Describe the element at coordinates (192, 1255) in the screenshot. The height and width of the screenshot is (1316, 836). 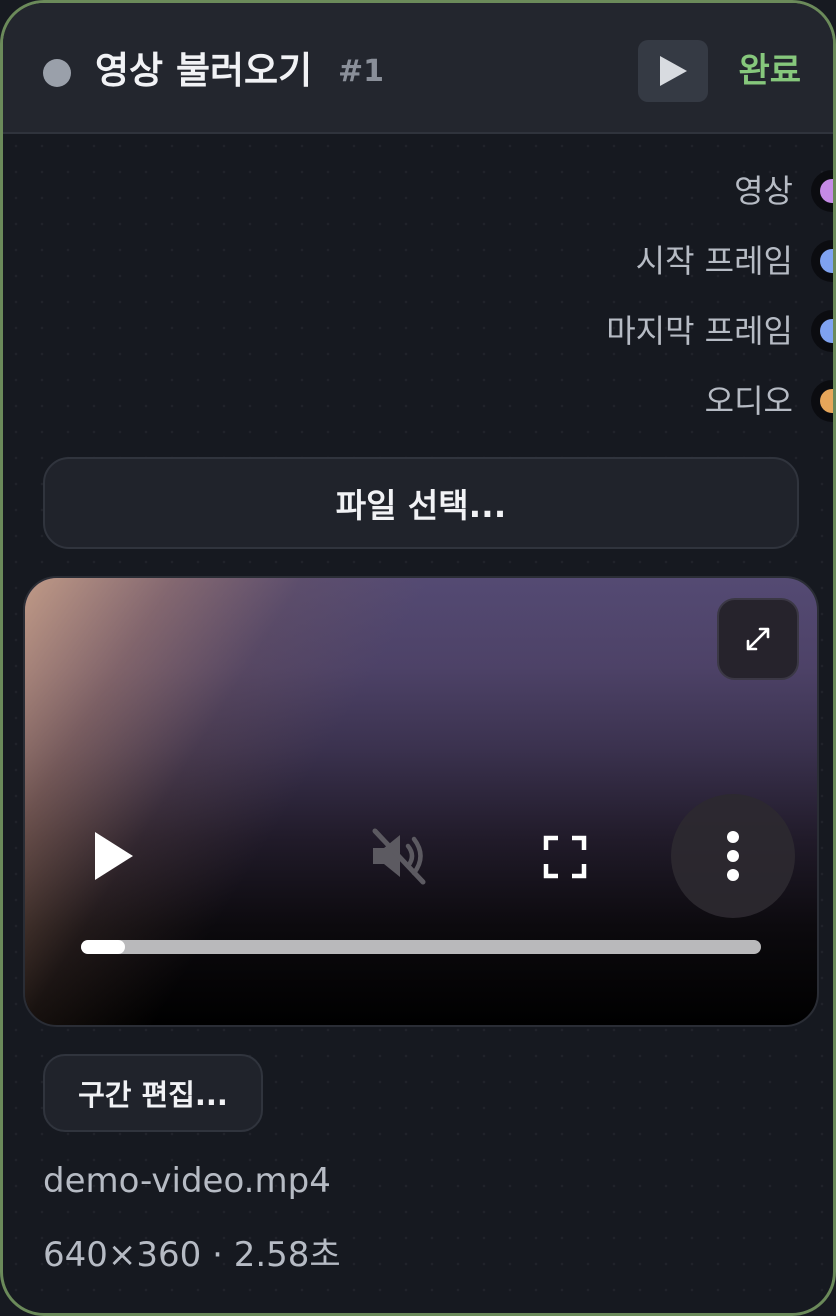
I see `file-meta: 640×360 · 2.58초` at that location.